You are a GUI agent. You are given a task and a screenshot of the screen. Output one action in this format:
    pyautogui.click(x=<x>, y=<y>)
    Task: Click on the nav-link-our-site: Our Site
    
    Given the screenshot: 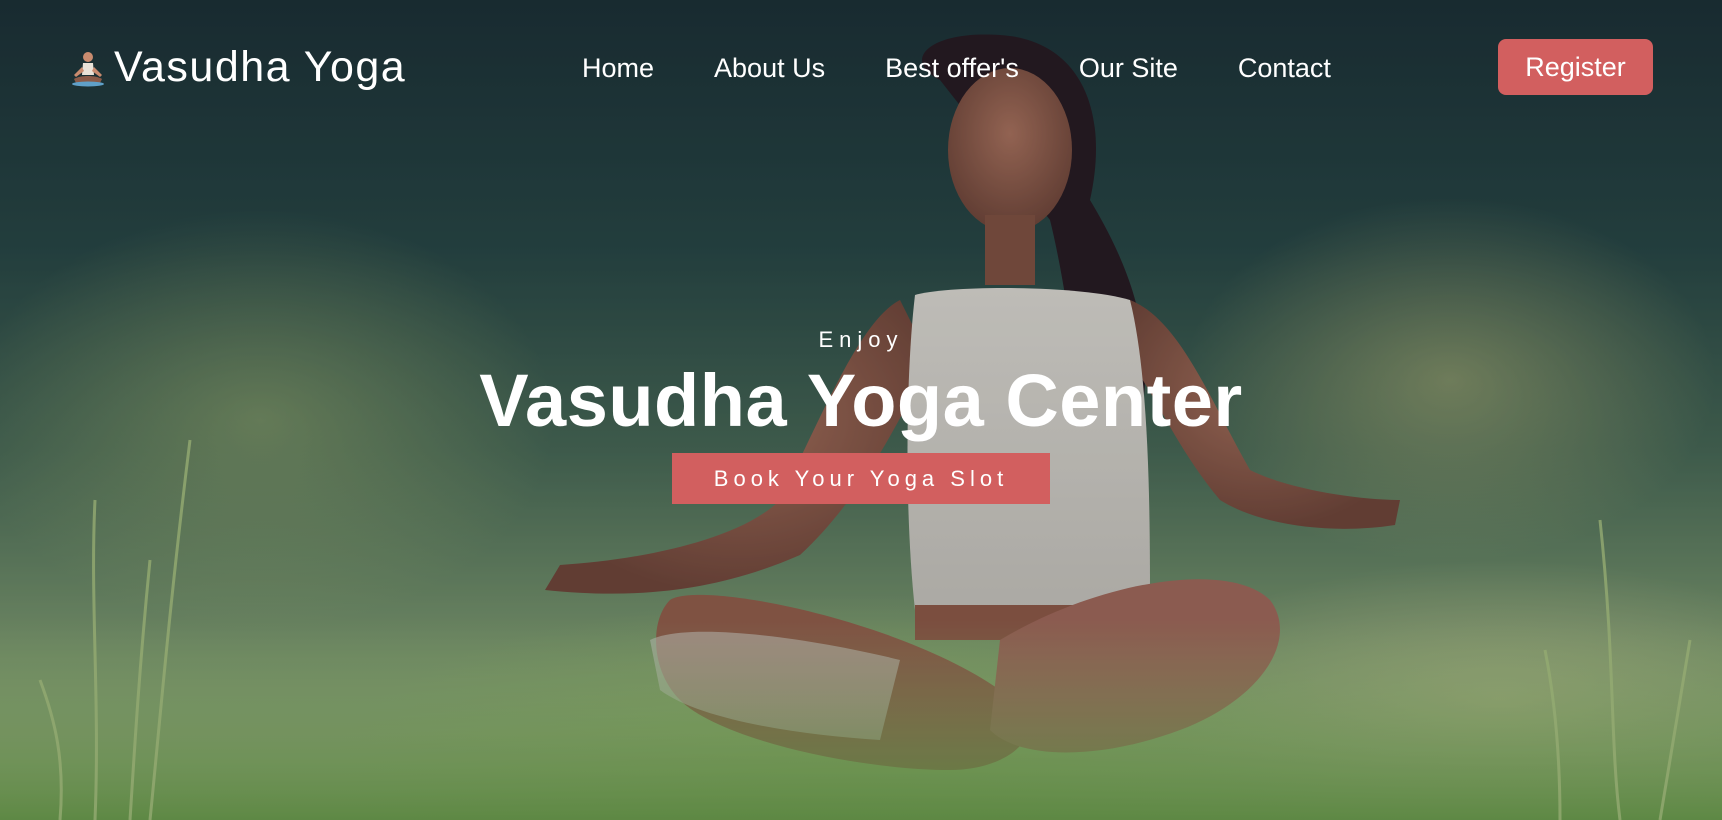 What is the action you would take?
    pyautogui.click(x=1128, y=68)
    